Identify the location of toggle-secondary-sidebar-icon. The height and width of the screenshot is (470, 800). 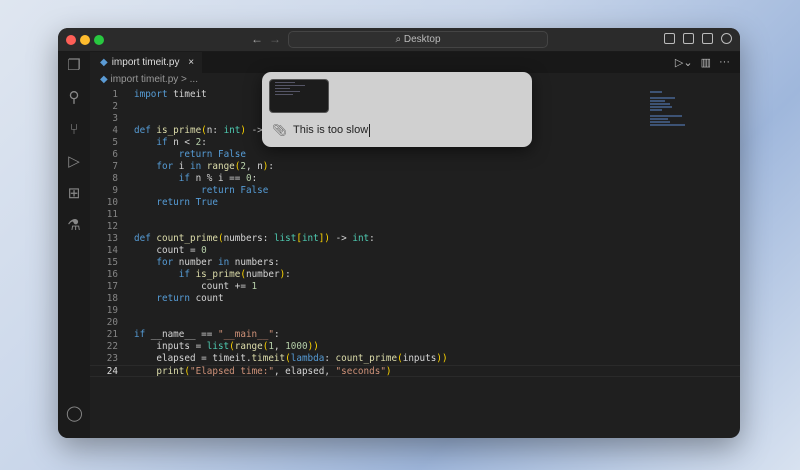
(707, 38).